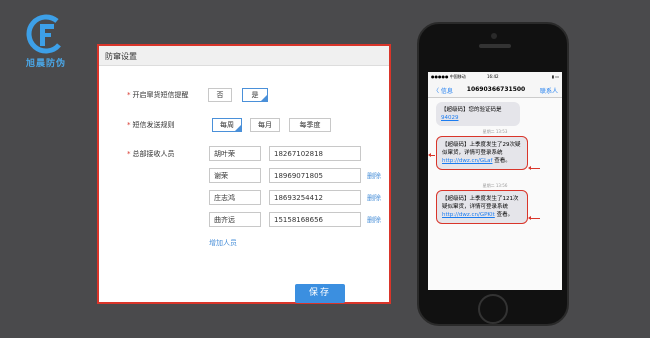 This screenshot has width=650, height=338. Describe the element at coordinates (493, 309) in the screenshot. I see `home-button` at that location.